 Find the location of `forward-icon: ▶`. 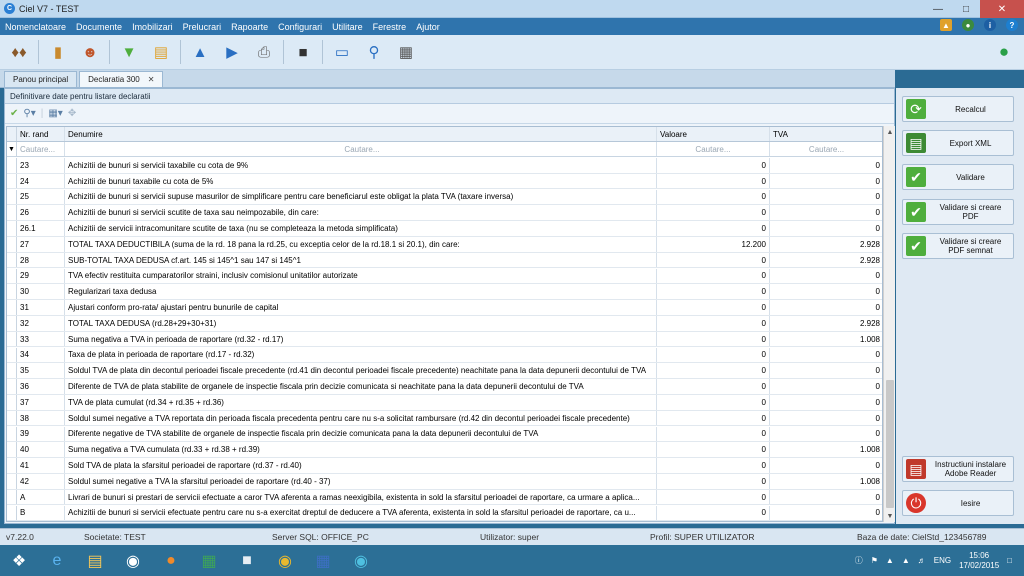

forward-icon: ▶ is located at coordinates (232, 52).